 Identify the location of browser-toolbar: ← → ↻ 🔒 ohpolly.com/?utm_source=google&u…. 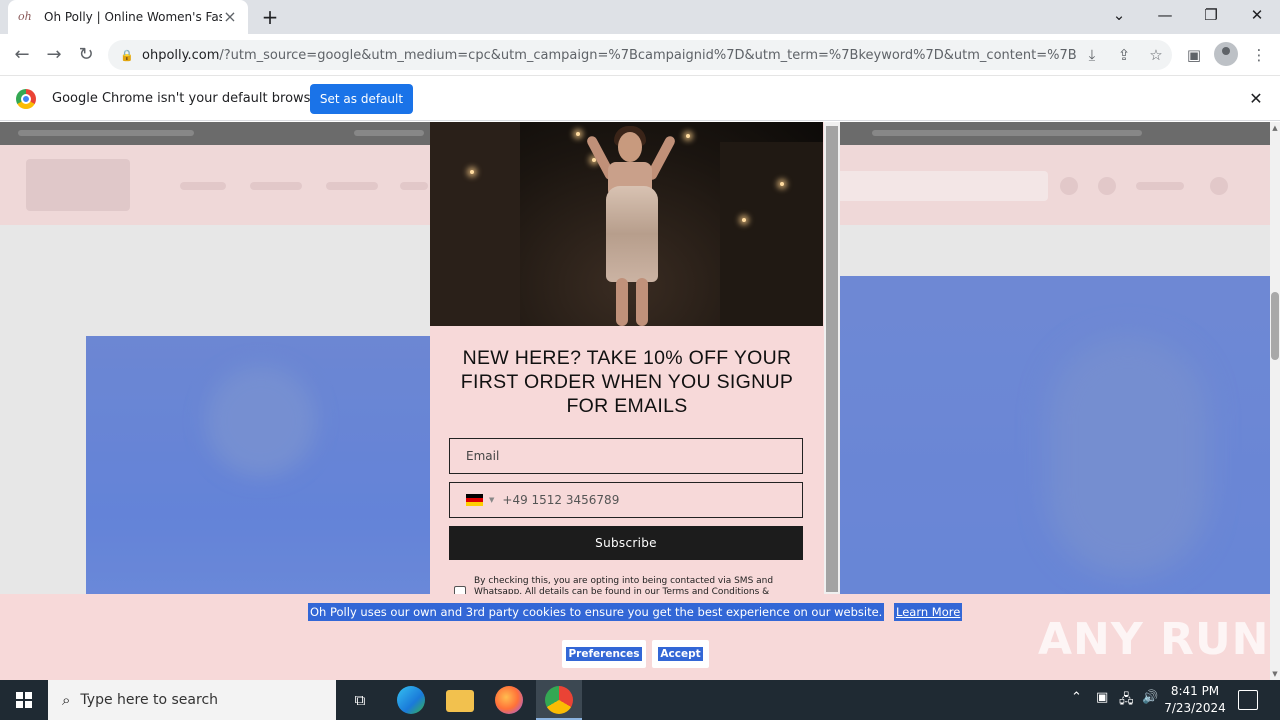
(640, 55).